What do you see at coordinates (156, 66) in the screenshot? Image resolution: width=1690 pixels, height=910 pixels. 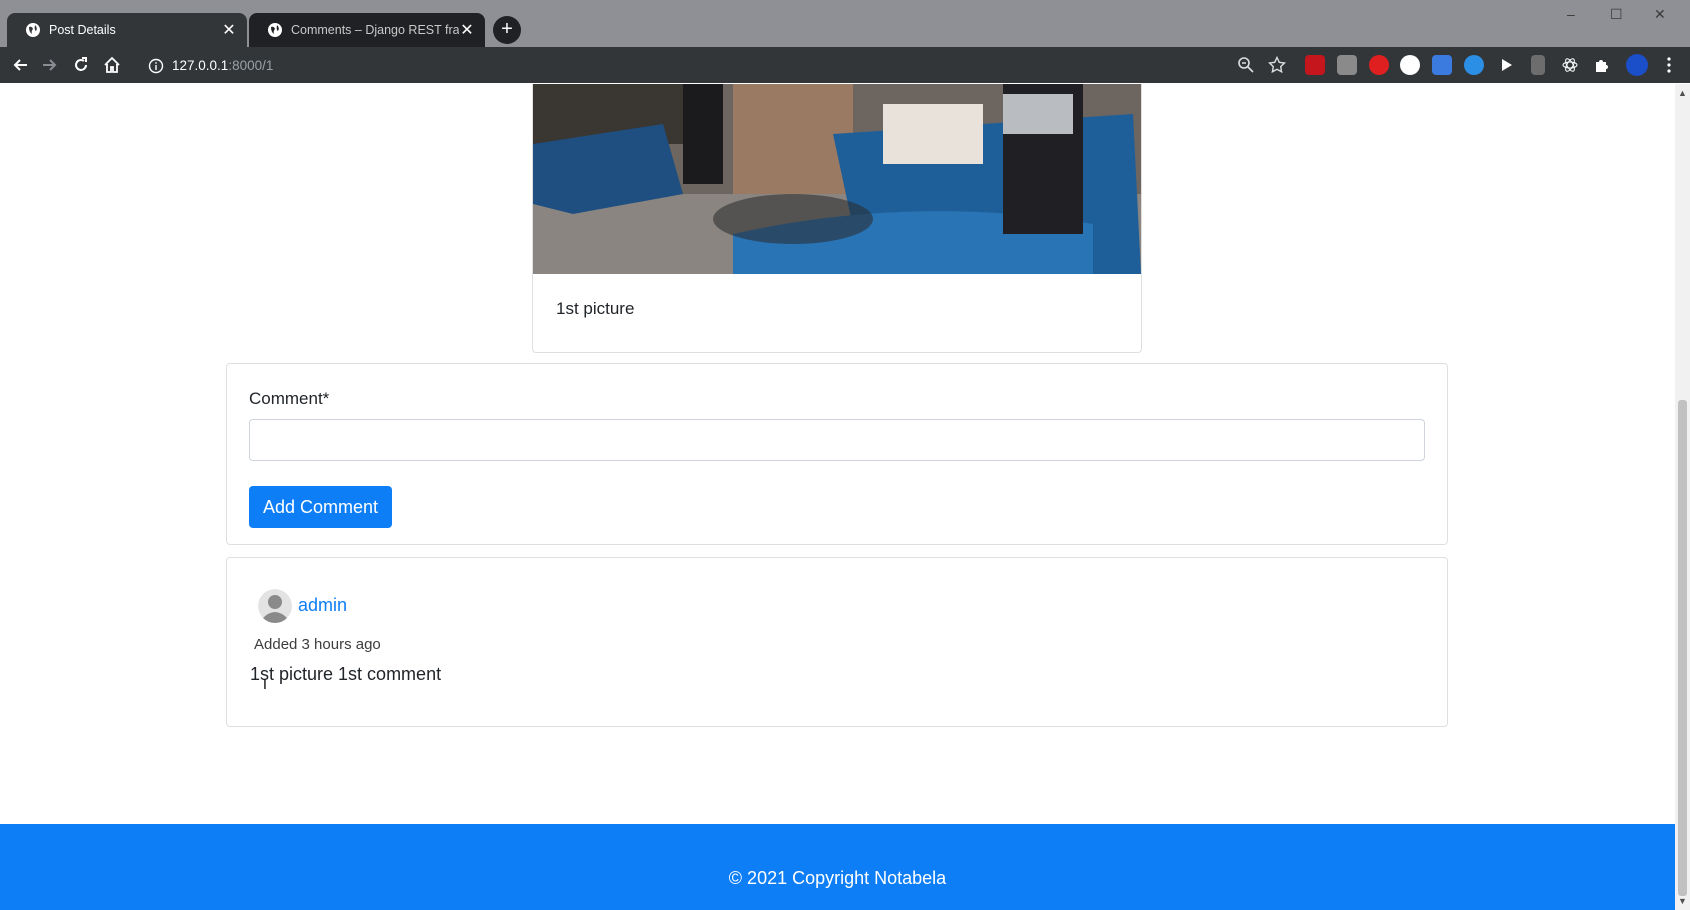 I see `info-icon` at bounding box center [156, 66].